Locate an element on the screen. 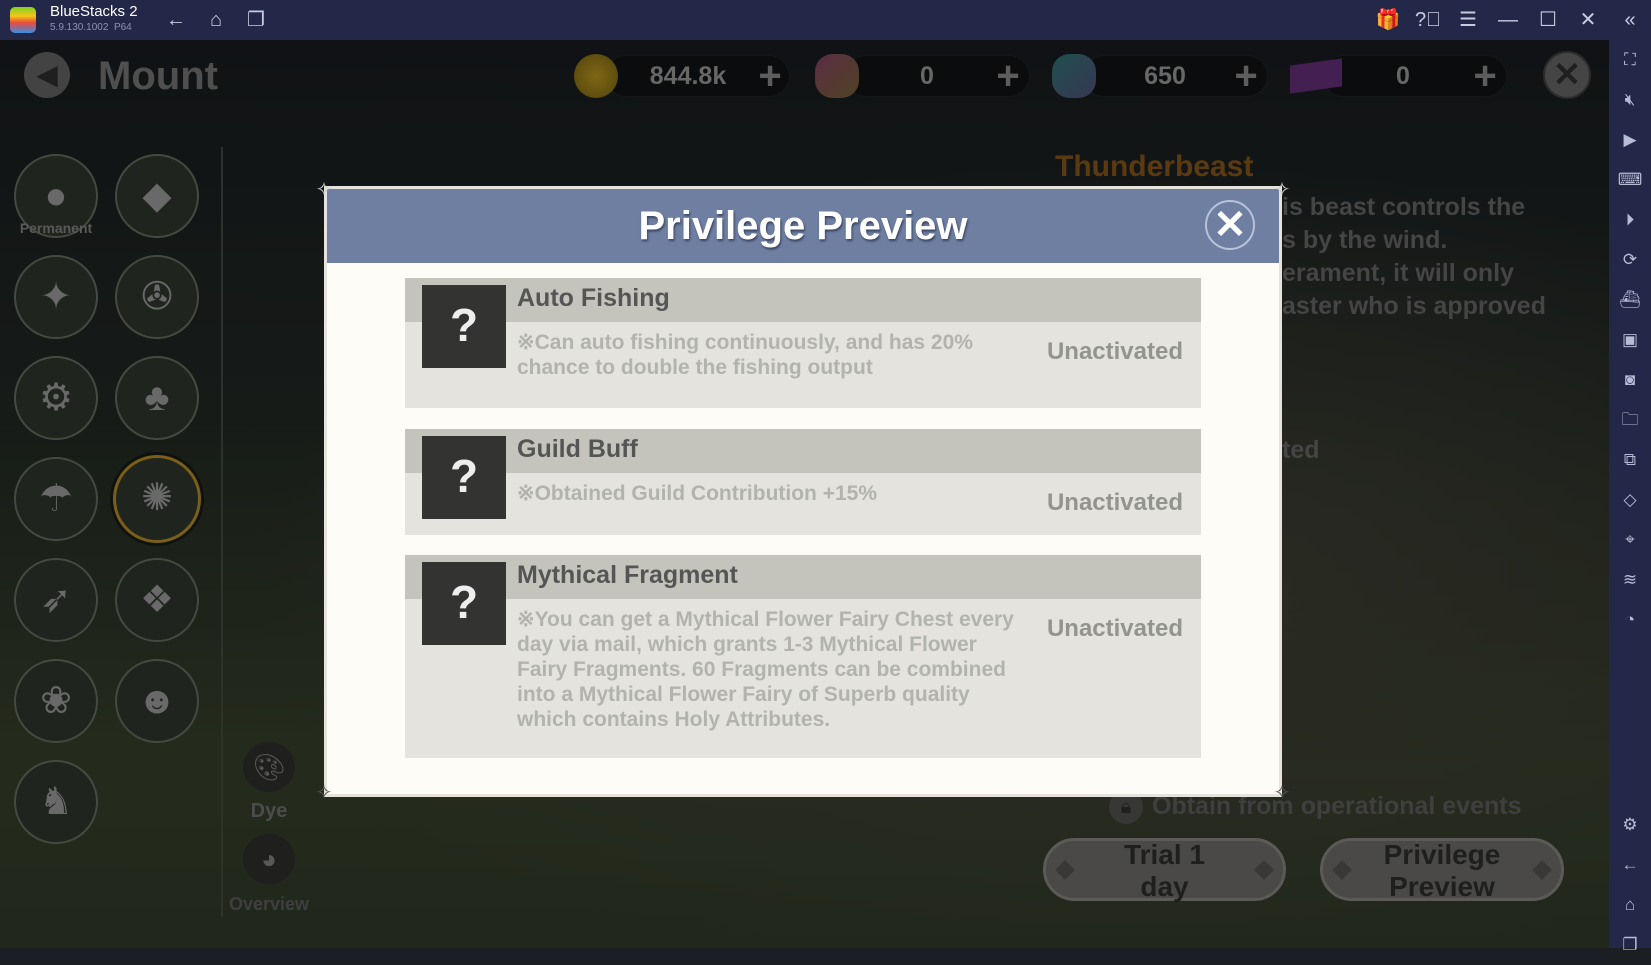  close-dialog-button: ✕ is located at coordinates (1230, 225).